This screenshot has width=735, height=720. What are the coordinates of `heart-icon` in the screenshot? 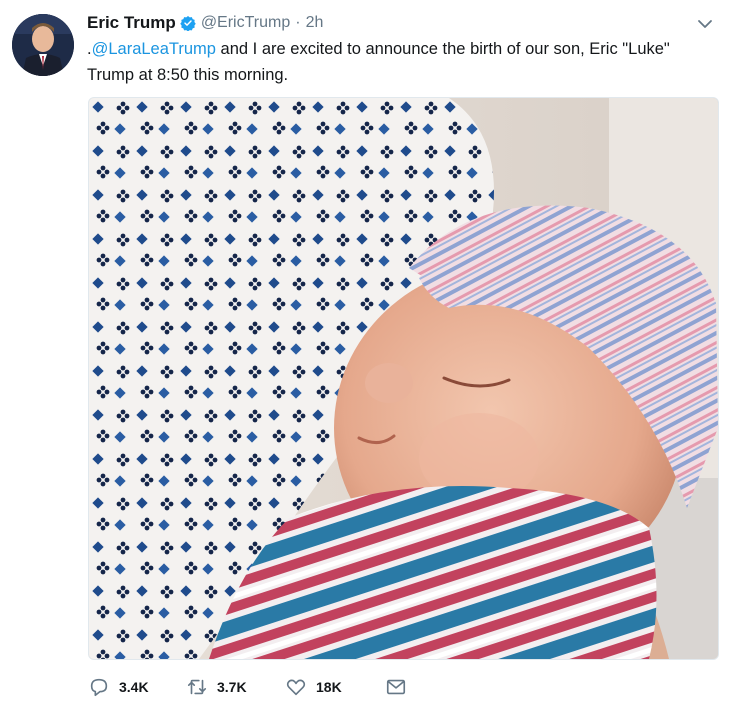 It's located at (296, 687).